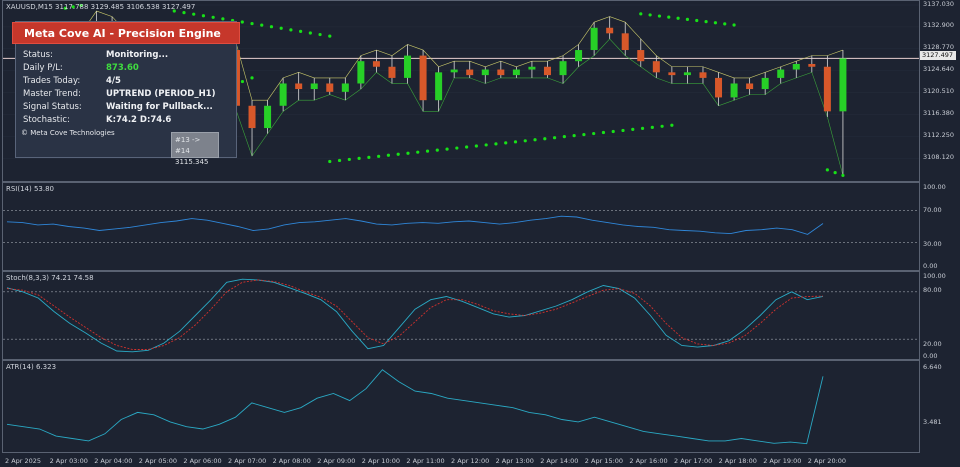  What do you see at coordinates (31, 367) in the screenshot?
I see `atr-label: ATR(14) 6.323` at bounding box center [31, 367].